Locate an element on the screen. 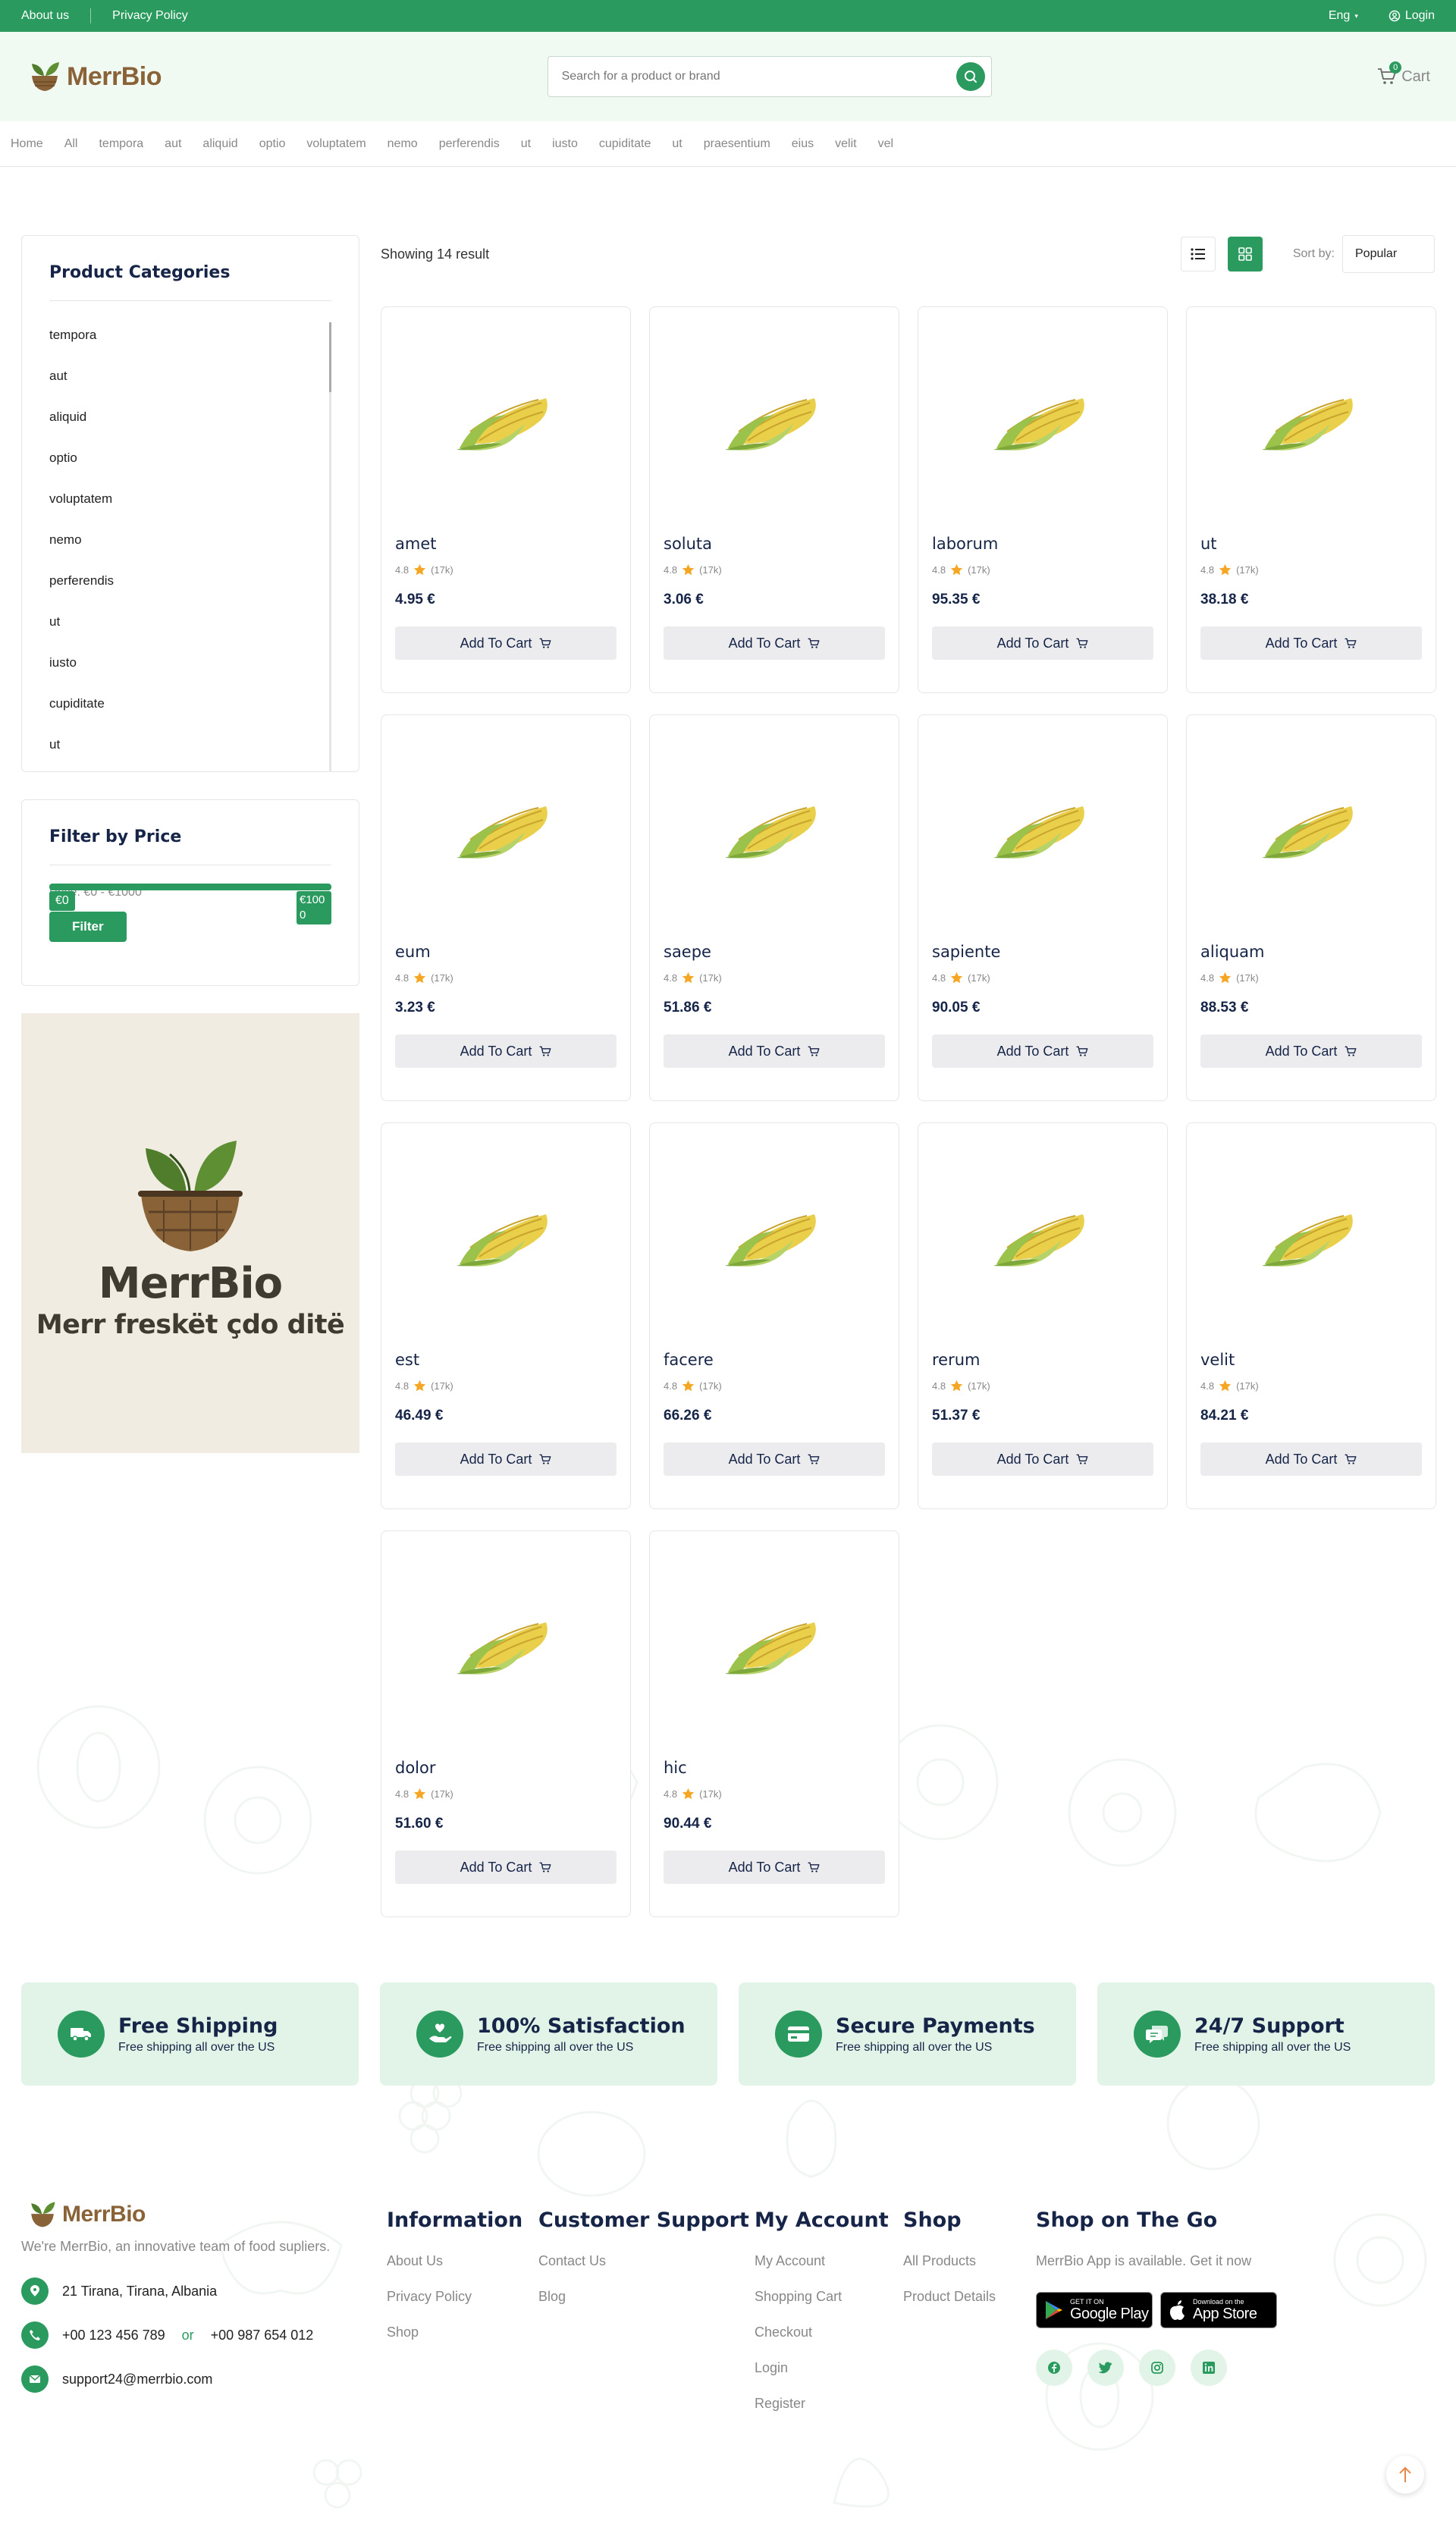  search-button is located at coordinates (970, 76).